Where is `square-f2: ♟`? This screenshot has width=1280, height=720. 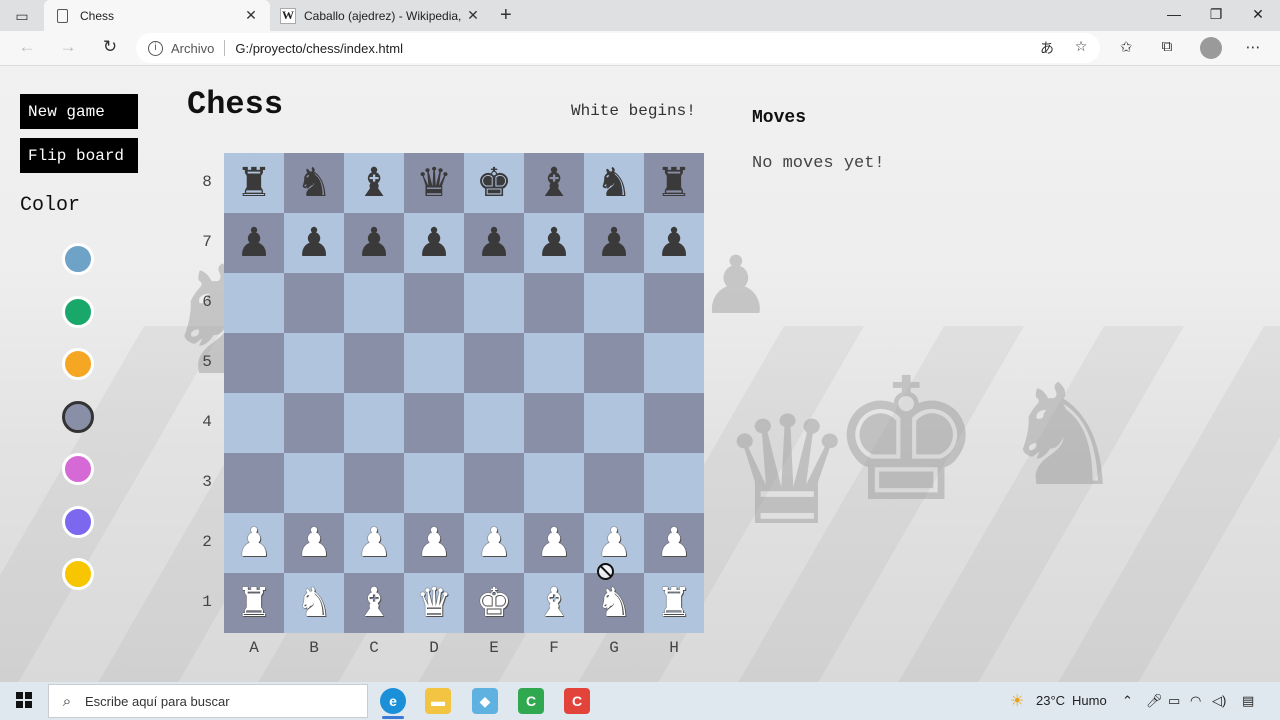
square-f2: ♟ is located at coordinates (554, 543).